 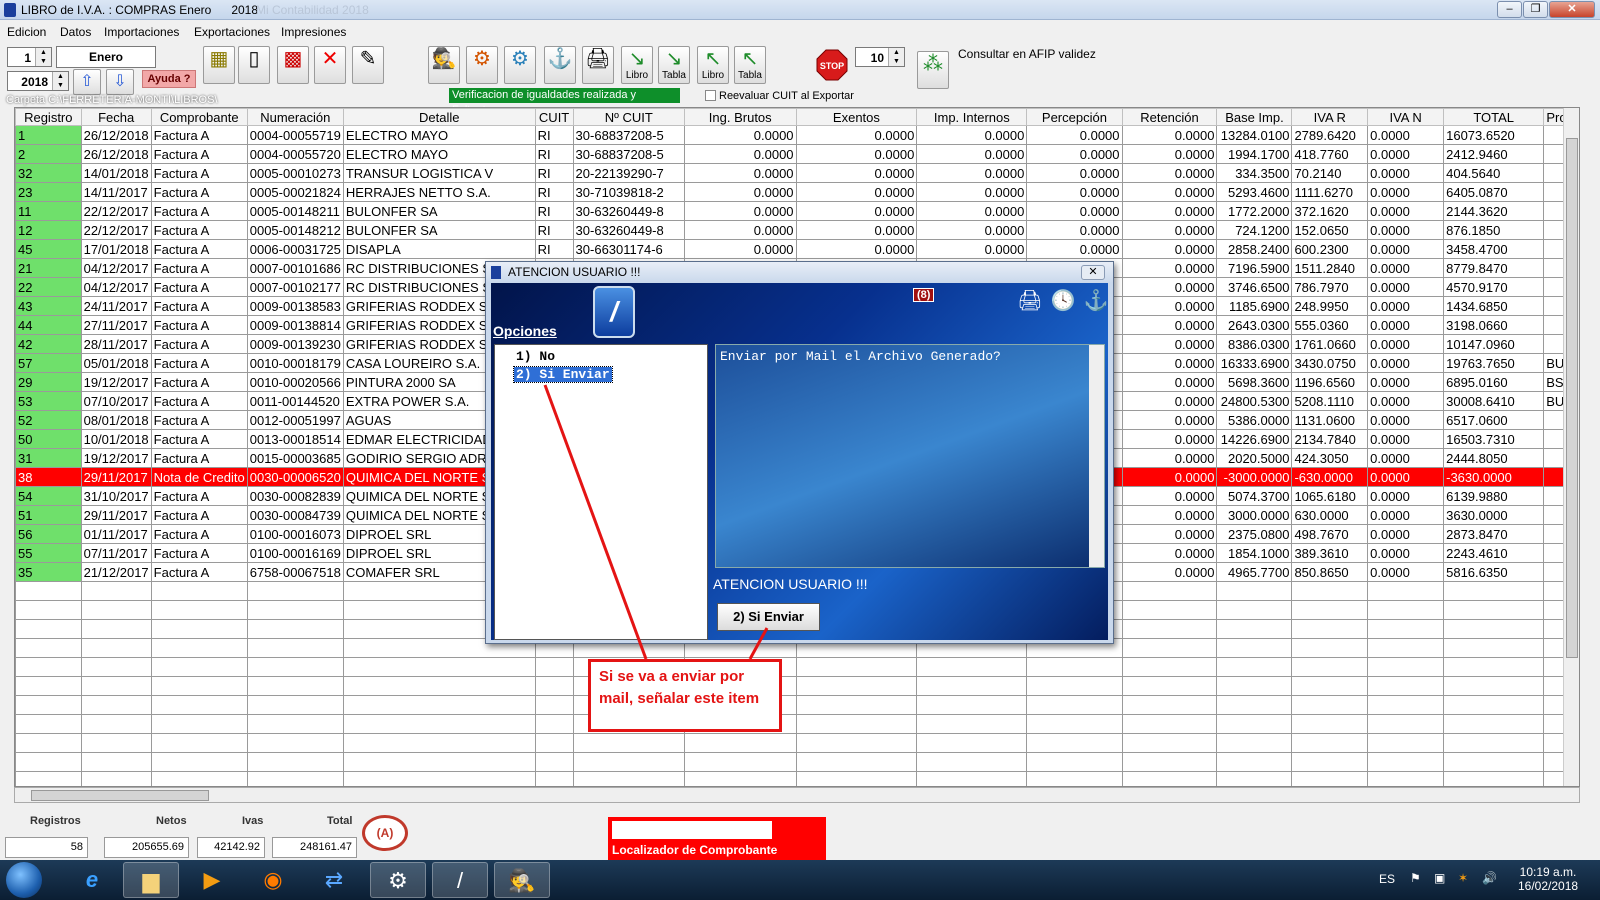 I want to click on start-button, so click(x=24, y=880).